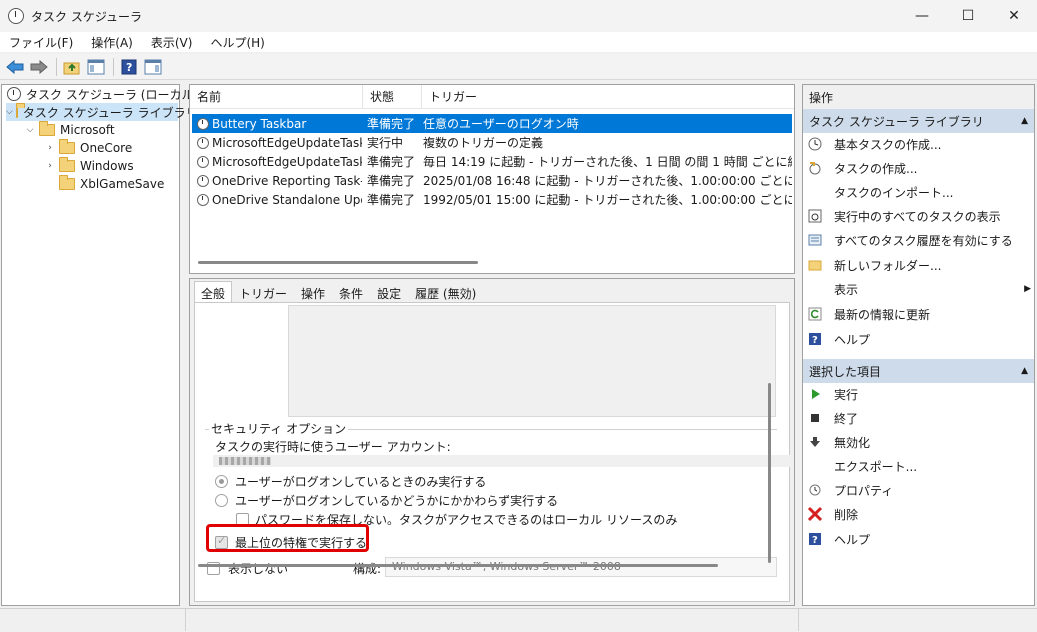 This screenshot has width=1037, height=632. I want to click on detail-tabs: 全般 トリガー 操作 条件 設定 履歴 (無効), so click(338, 292).